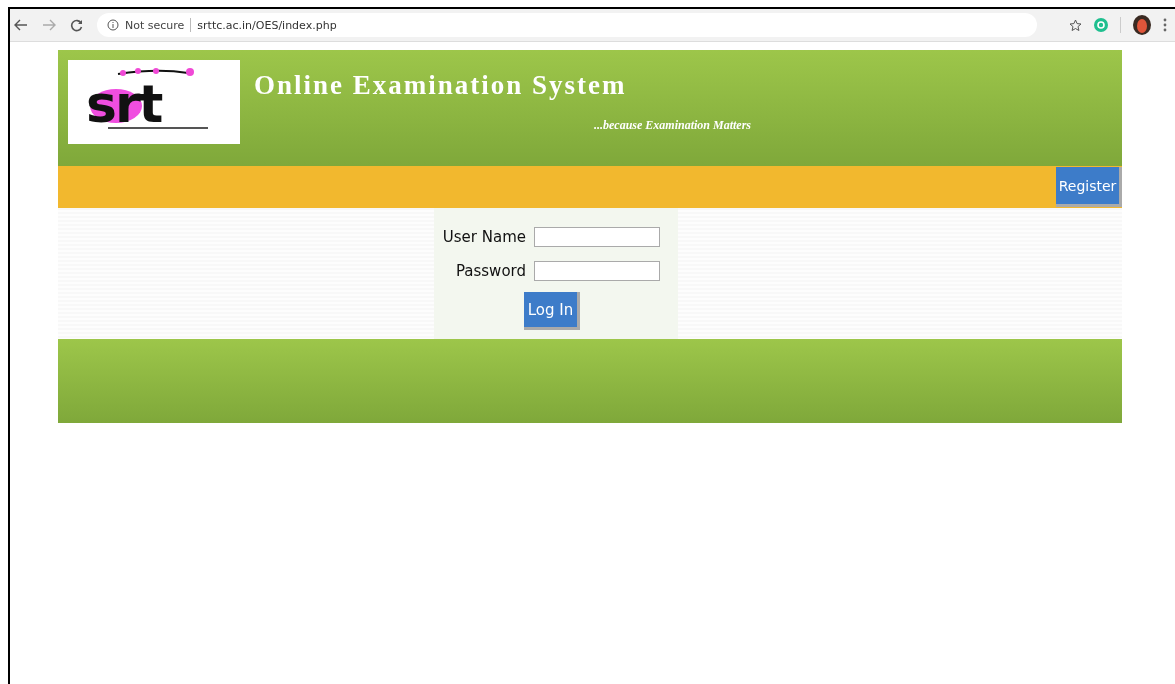 This screenshot has height=684, width=1175. I want to click on star-icon, so click(1075, 25).